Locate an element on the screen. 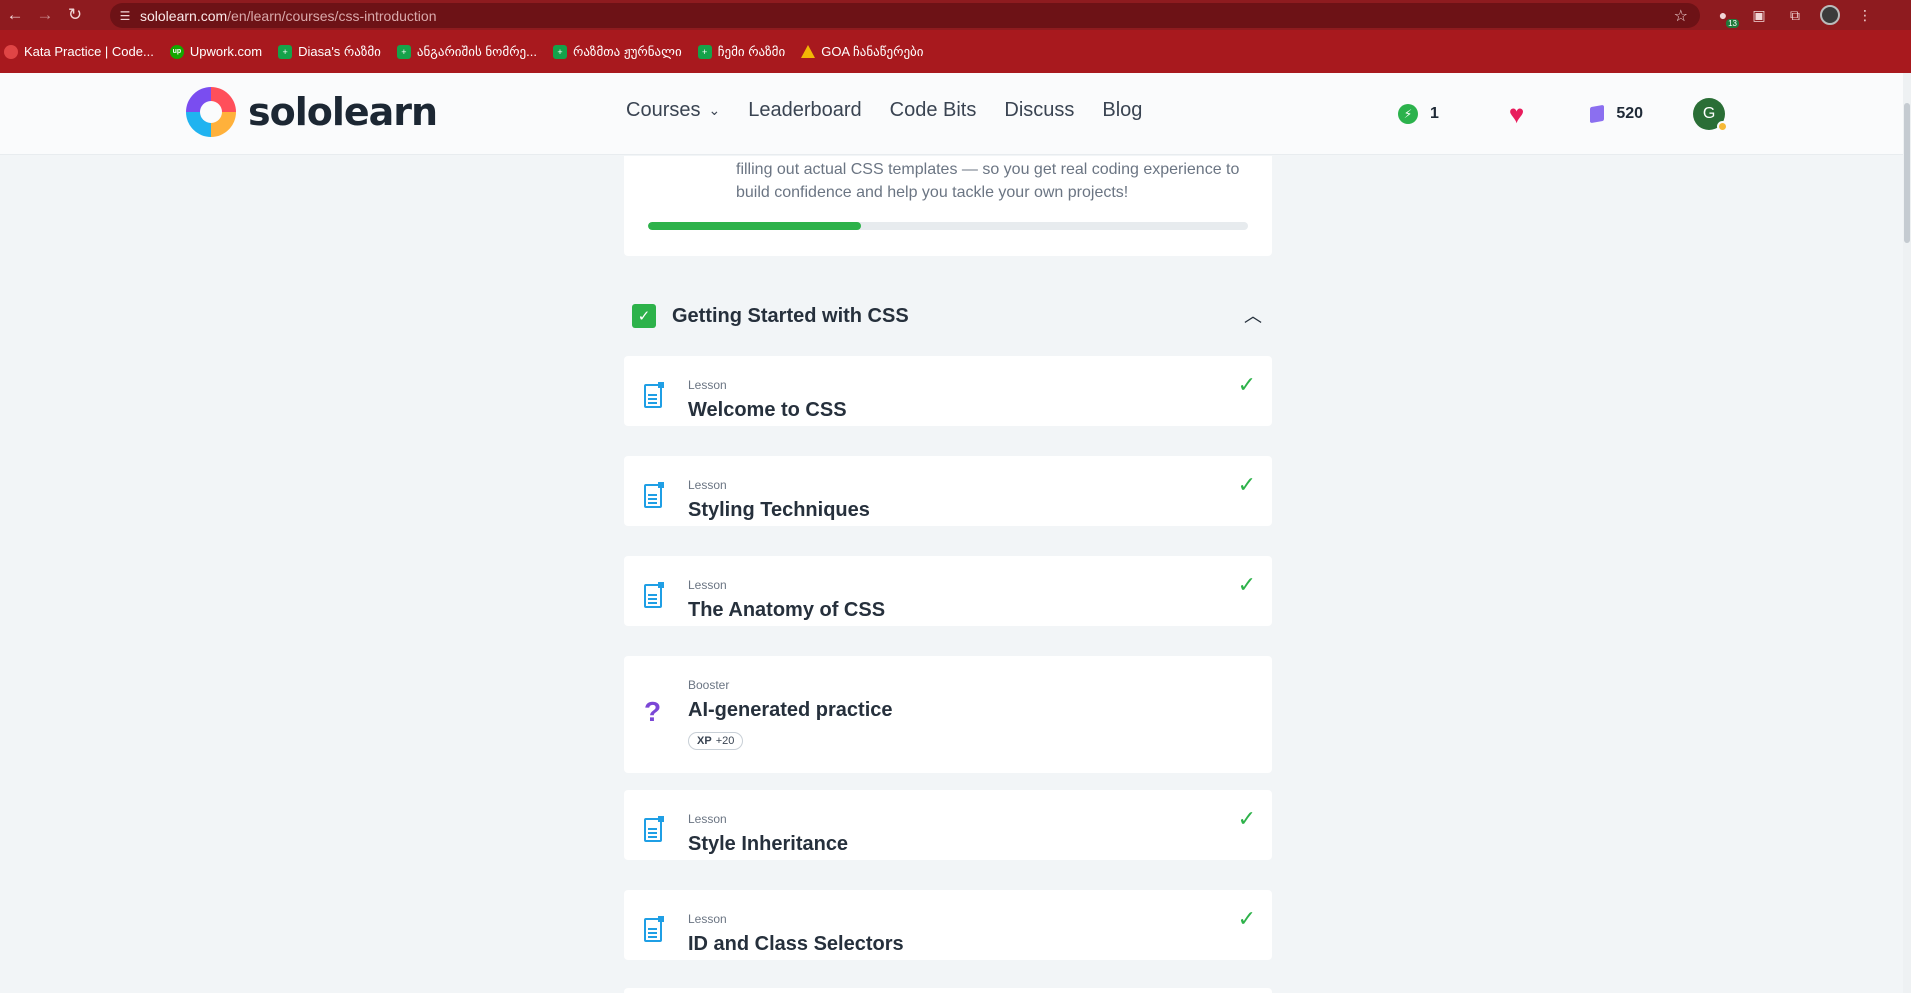 The width and height of the screenshot is (1911, 993). chevron-down-icon: ⌄ is located at coordinates (714, 110).